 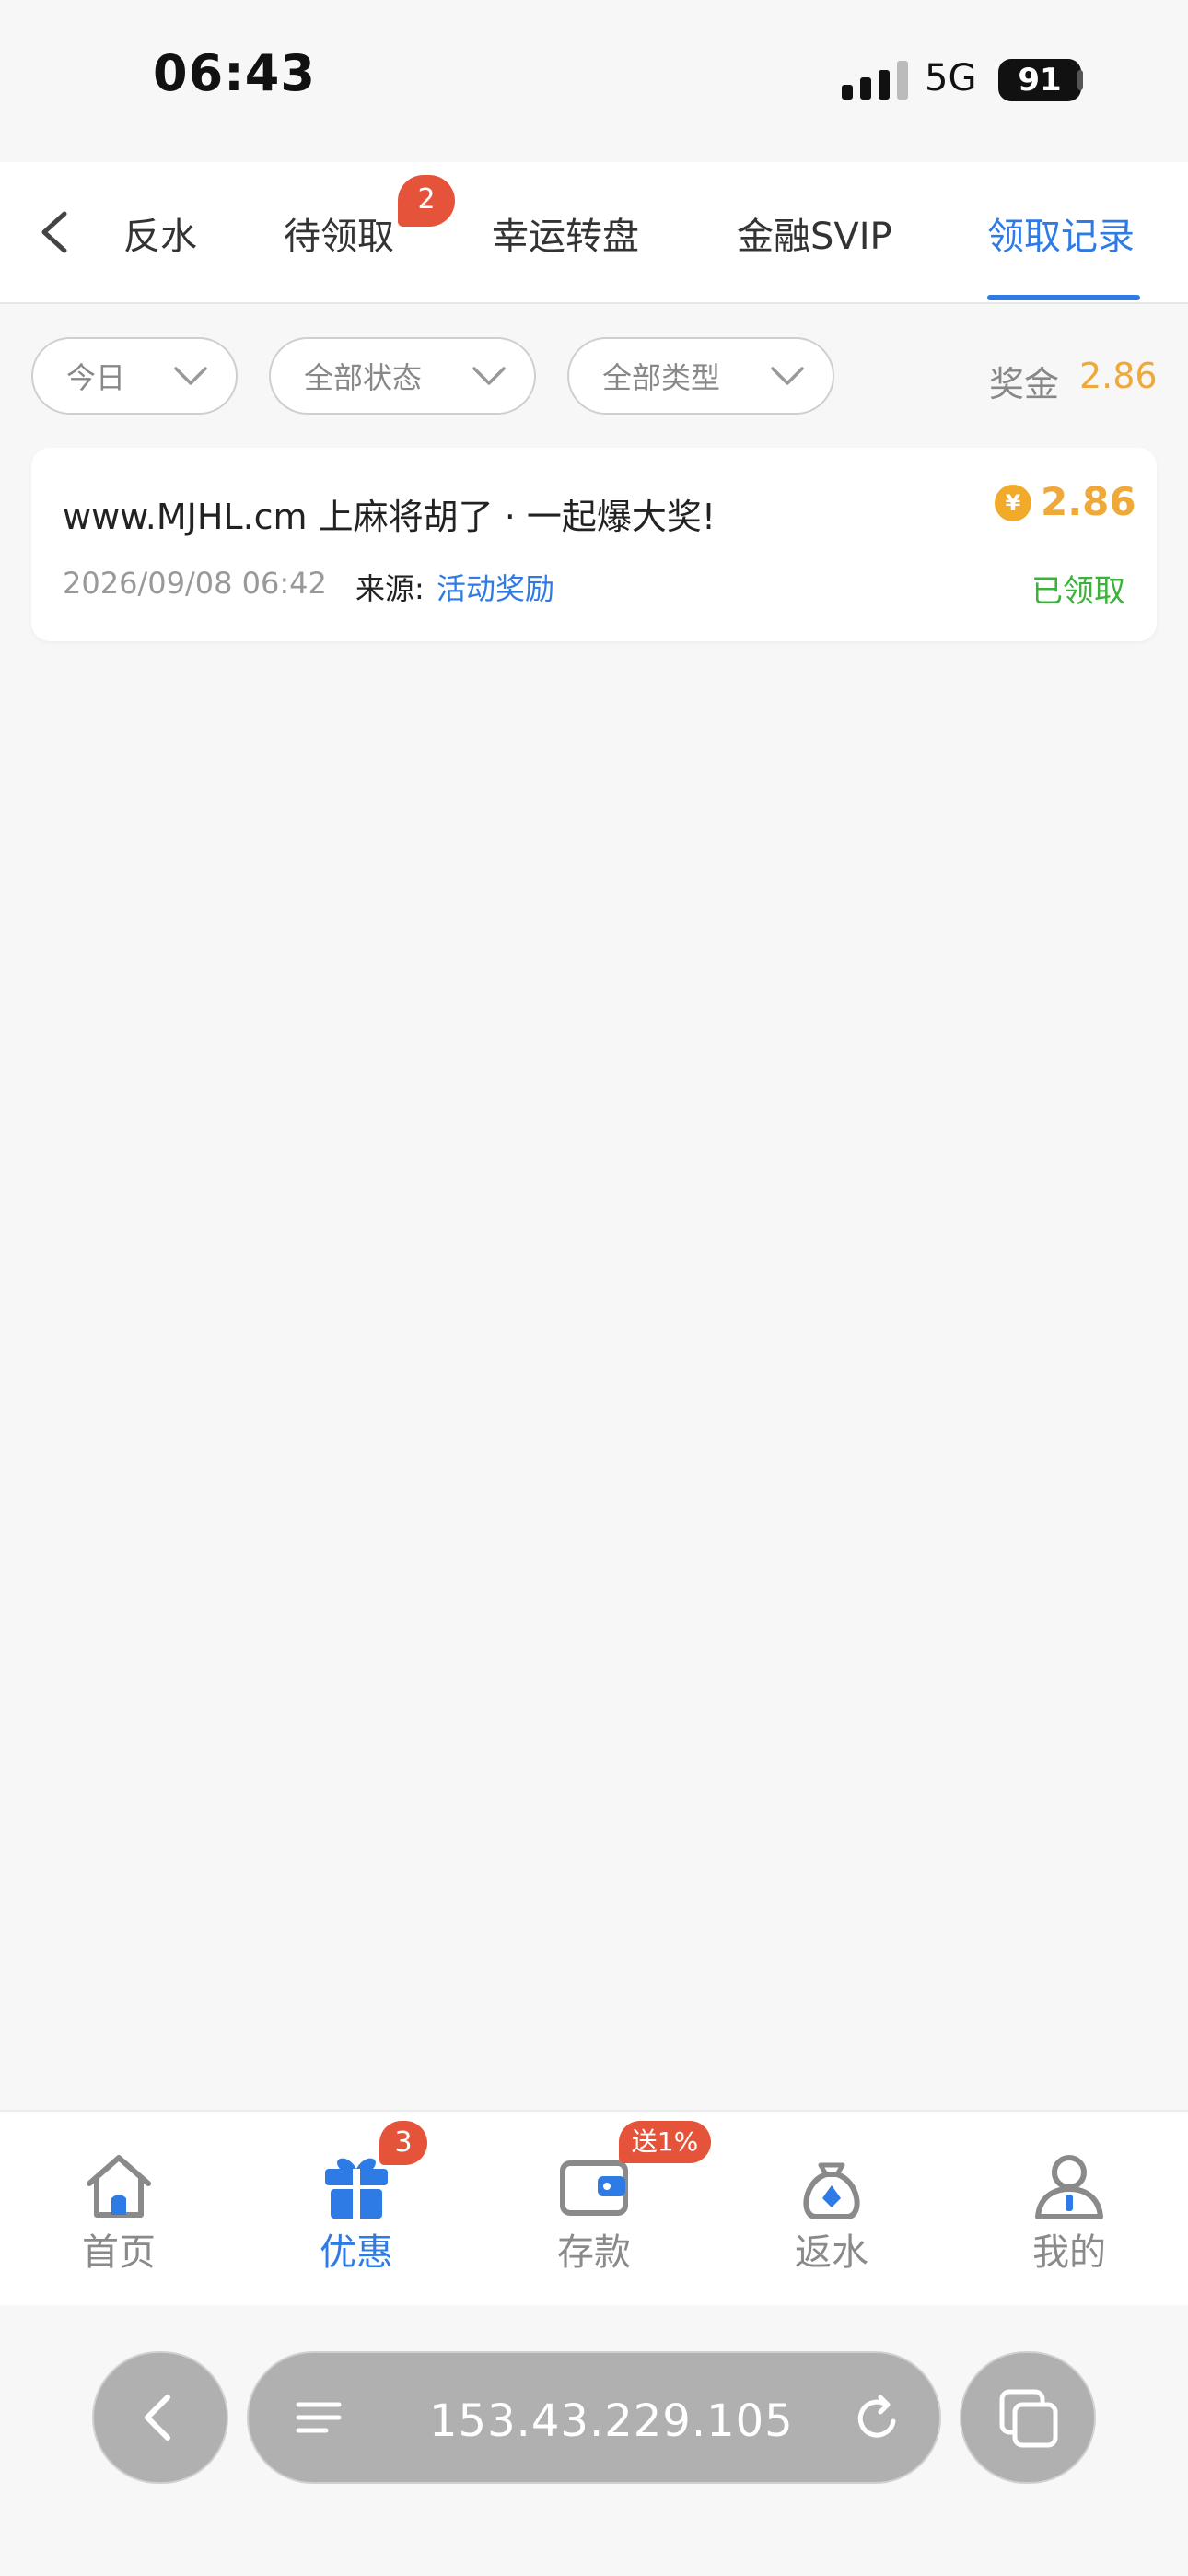 I want to click on browser-tabs-button, so click(x=1028, y=2417).